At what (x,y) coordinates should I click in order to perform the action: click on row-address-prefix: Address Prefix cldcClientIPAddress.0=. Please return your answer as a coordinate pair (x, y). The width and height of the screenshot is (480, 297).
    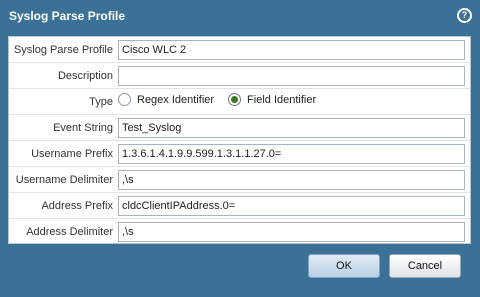
    Looking at the image, I should click on (239, 206).